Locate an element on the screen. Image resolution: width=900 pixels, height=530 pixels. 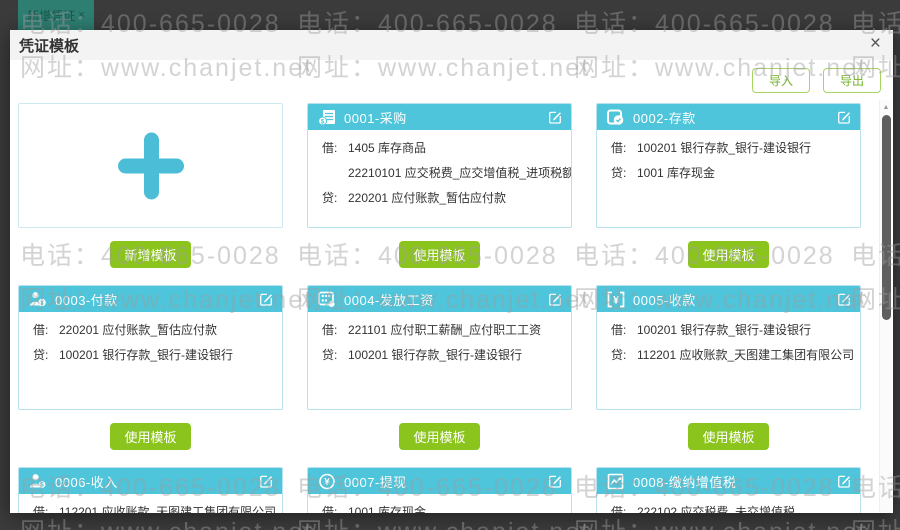
plus-icon is located at coordinates (150, 165).